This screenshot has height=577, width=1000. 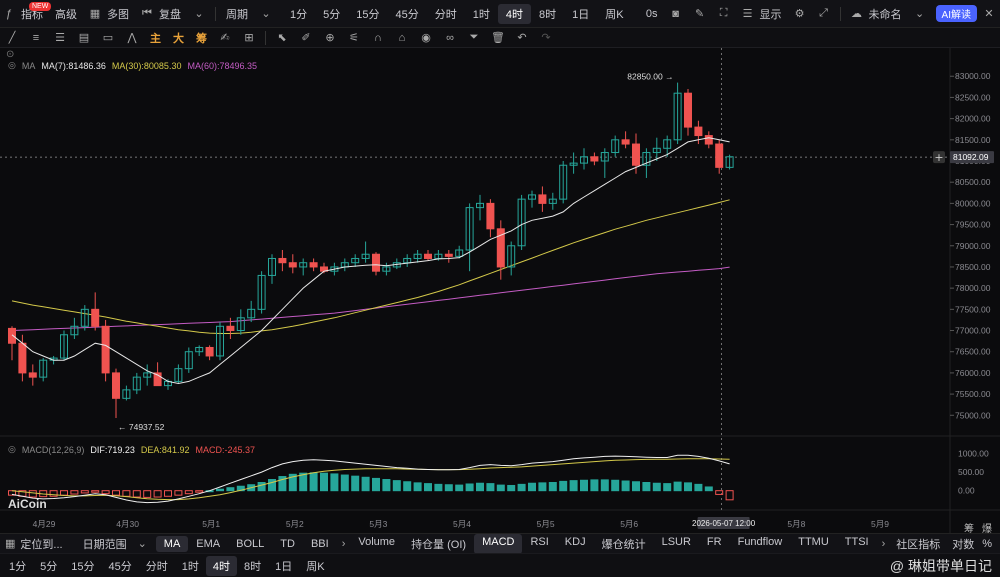 What do you see at coordinates (172, 543) in the screenshot?
I see `tab-main-indicator-0: MA` at bounding box center [172, 543].